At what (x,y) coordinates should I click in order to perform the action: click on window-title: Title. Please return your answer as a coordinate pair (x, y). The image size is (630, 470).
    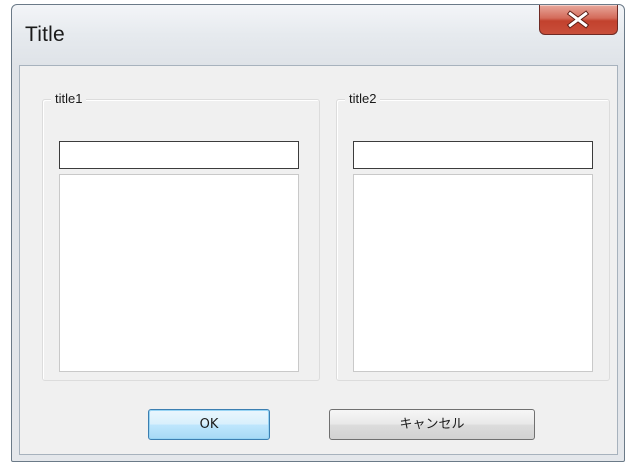
    Looking at the image, I should click on (45, 34).